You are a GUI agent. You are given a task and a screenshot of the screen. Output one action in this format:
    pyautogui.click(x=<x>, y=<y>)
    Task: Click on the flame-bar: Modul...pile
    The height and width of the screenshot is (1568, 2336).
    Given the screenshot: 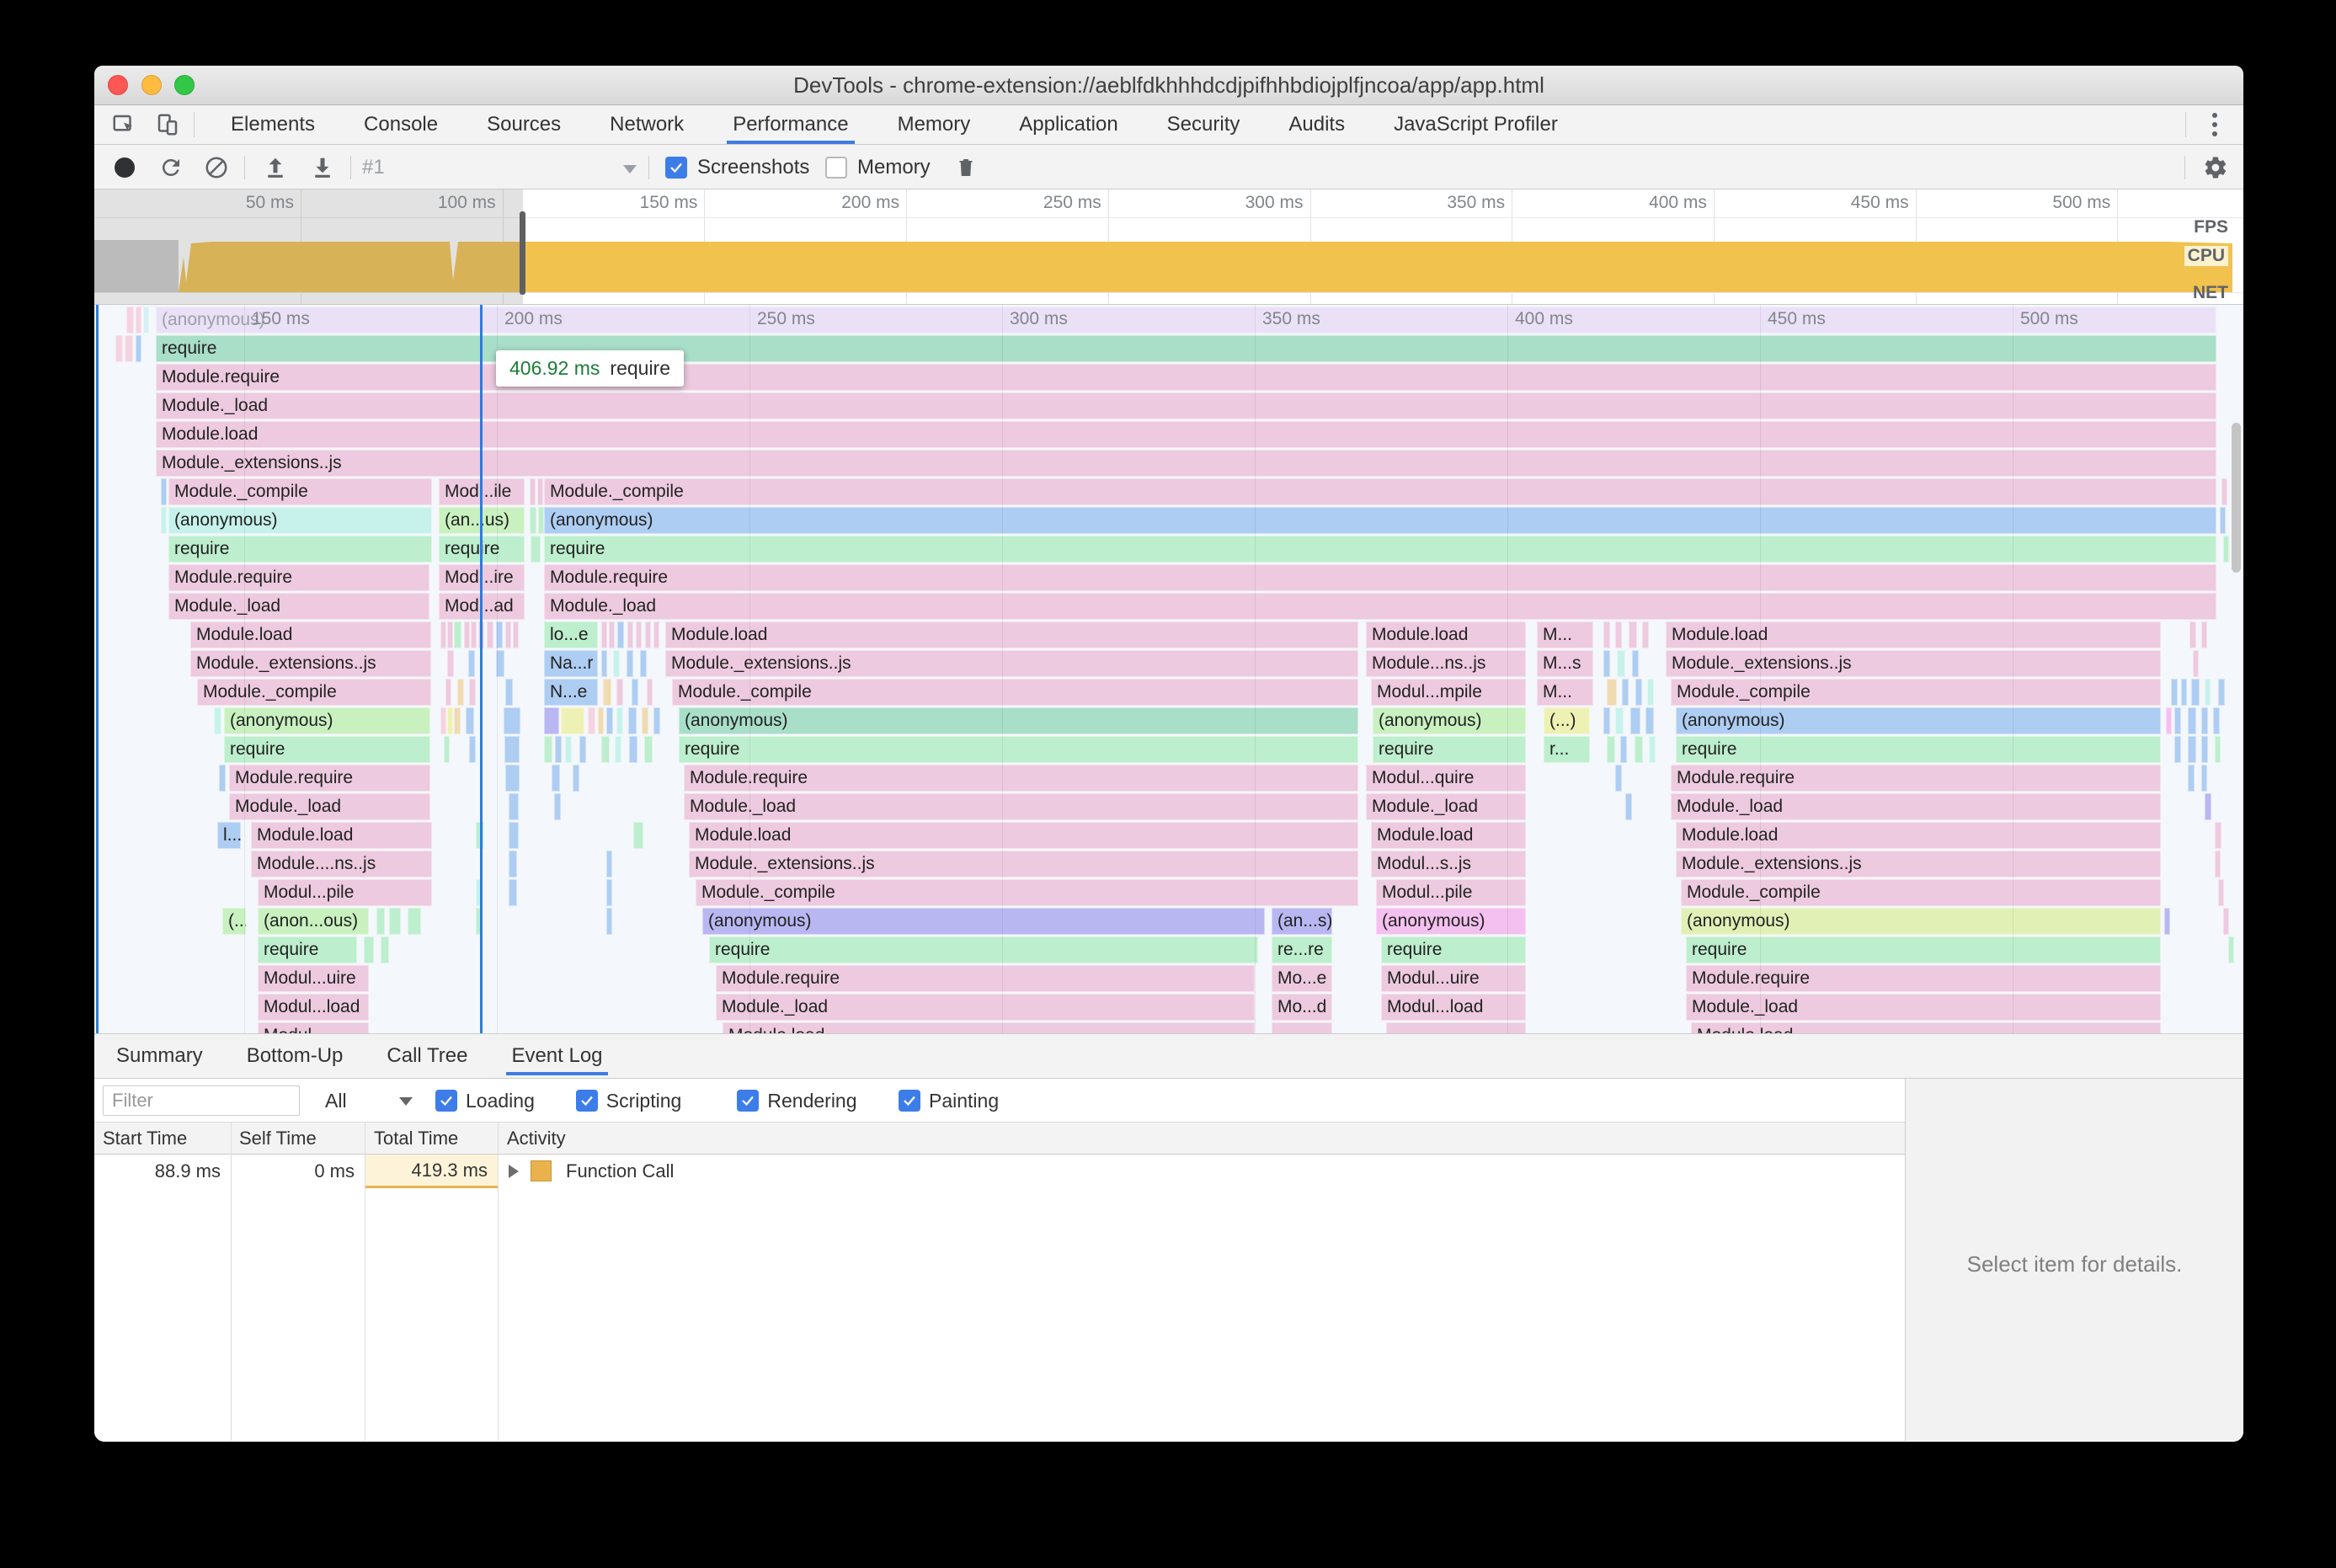 What is the action you would take?
    pyautogui.click(x=345, y=892)
    